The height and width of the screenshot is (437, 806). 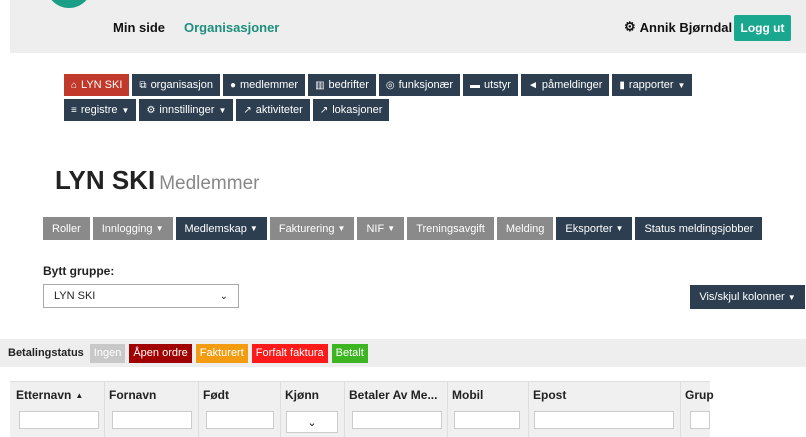 I want to click on column-header-mobil: Mobil, so click(x=467, y=395).